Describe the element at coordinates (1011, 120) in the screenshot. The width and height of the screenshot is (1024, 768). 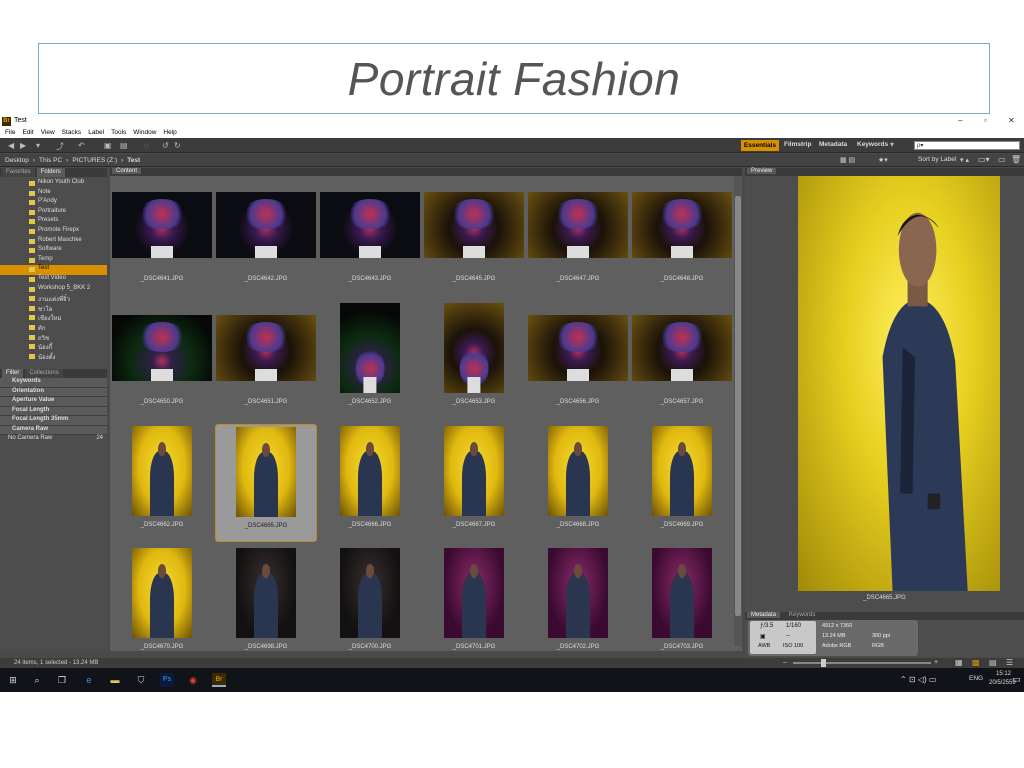
I see `close-button: ✕` at that location.